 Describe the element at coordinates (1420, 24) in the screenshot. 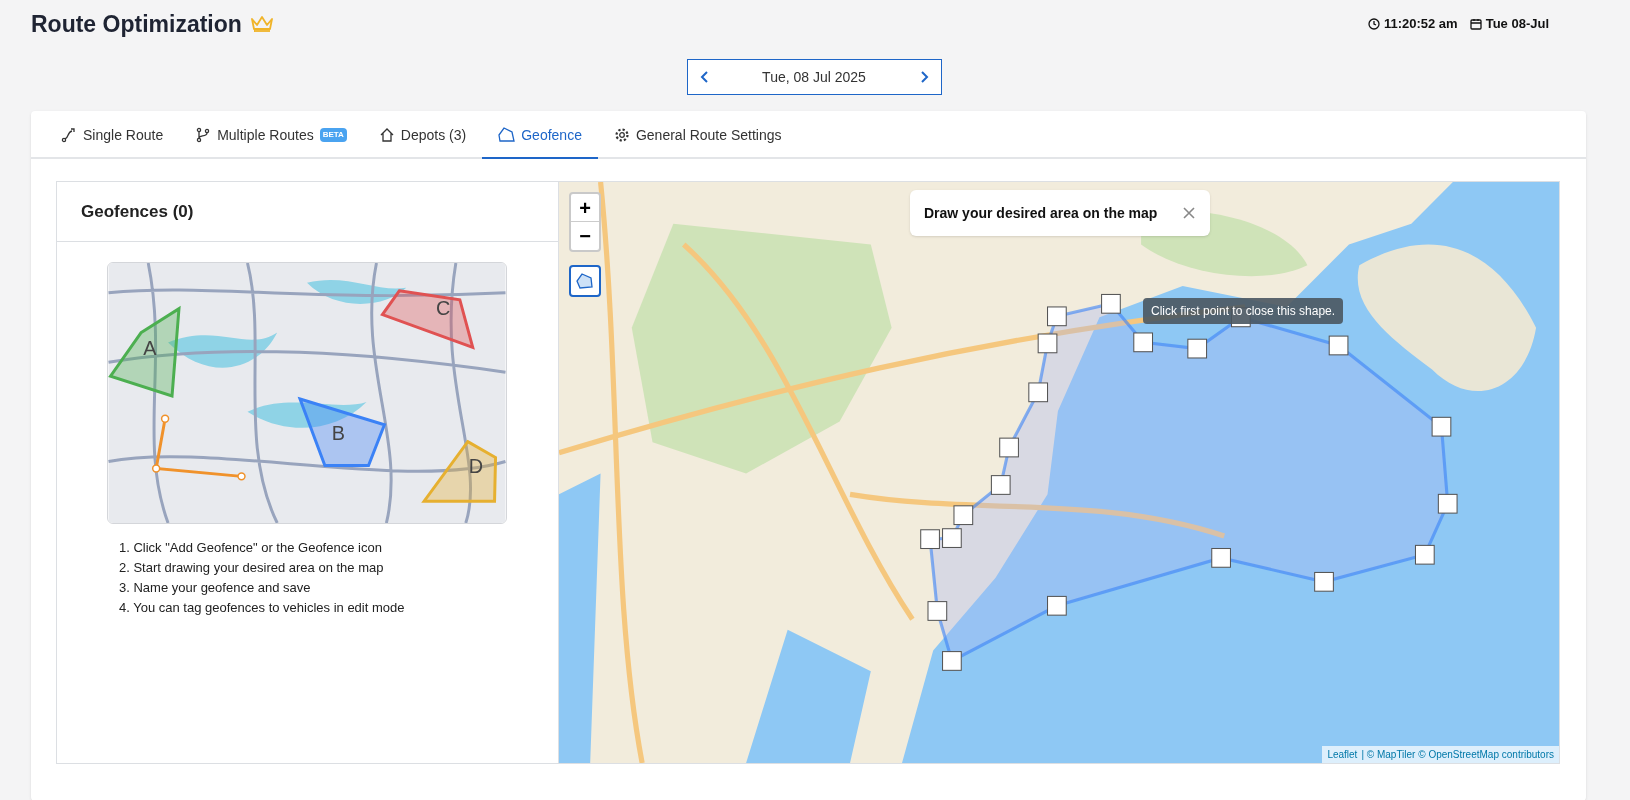

I see `current-time: 11:20:52 am` at that location.